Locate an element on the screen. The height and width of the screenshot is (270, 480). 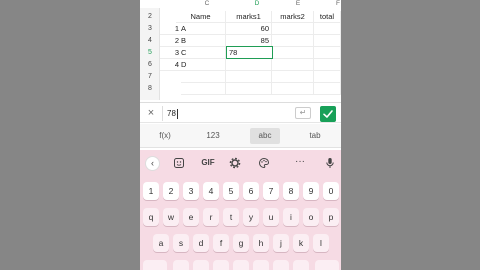
active-cell-d5: 78 is located at coordinates (249, 52).